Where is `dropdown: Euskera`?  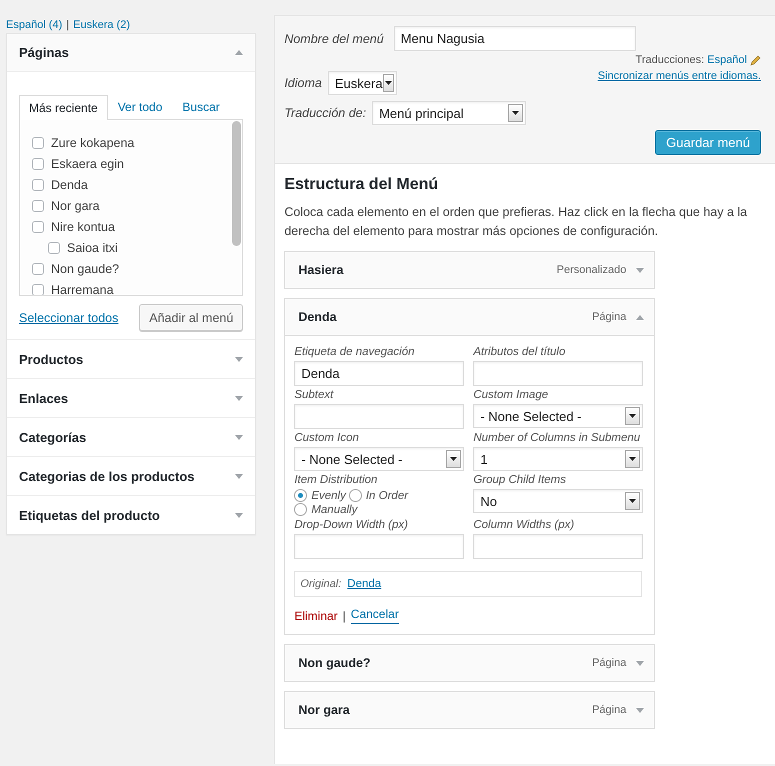 dropdown: Euskera is located at coordinates (362, 83).